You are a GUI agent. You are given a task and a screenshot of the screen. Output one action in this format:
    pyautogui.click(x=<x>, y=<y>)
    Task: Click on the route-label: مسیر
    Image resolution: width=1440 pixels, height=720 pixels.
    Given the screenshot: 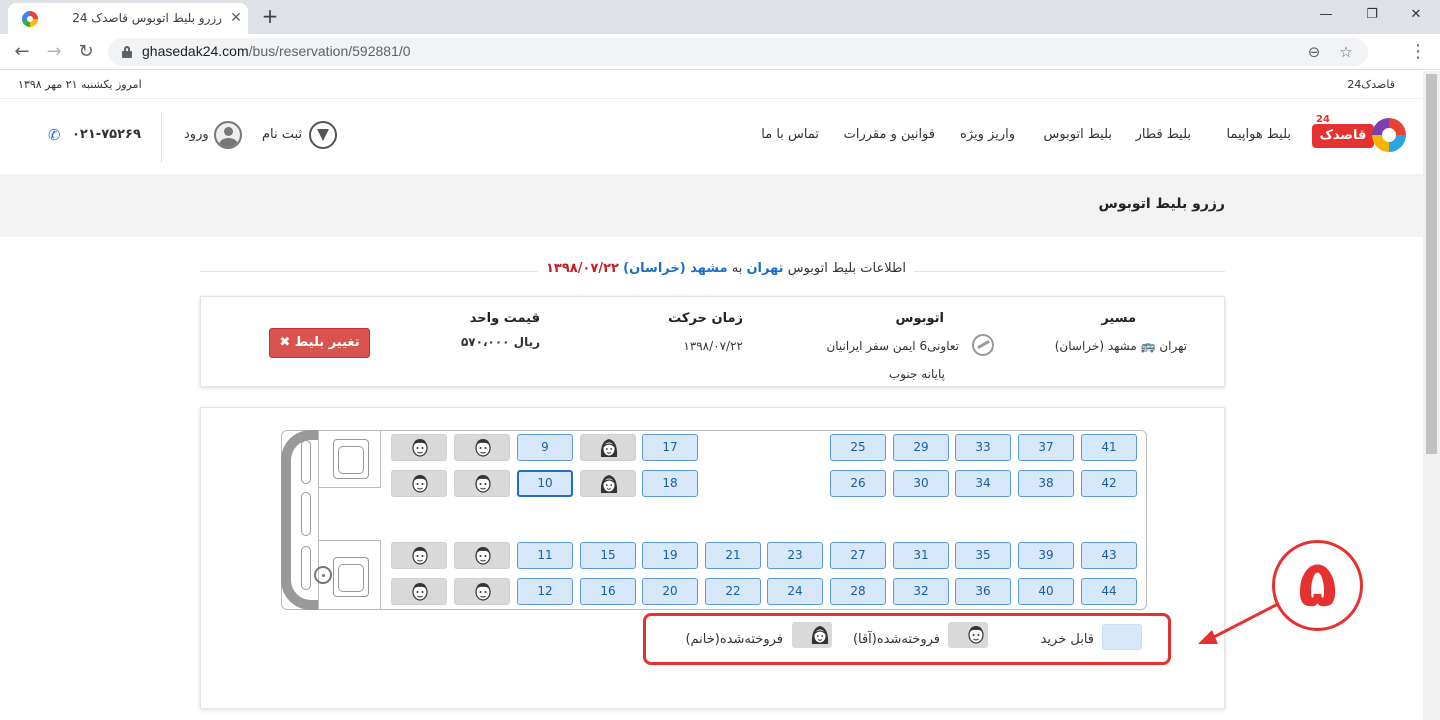 What is the action you would take?
    pyautogui.click(x=1118, y=318)
    